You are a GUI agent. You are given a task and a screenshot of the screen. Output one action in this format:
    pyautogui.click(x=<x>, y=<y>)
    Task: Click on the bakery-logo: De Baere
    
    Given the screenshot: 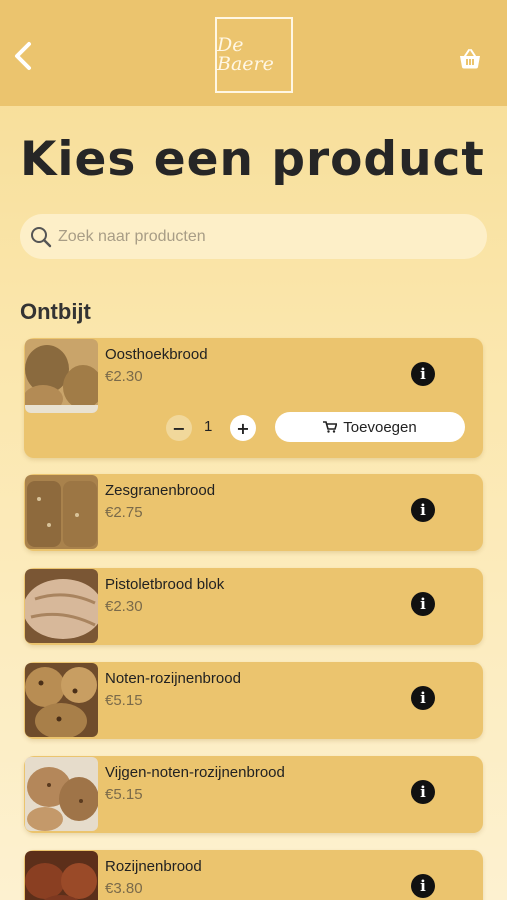 What is the action you would take?
    pyautogui.click(x=254, y=55)
    